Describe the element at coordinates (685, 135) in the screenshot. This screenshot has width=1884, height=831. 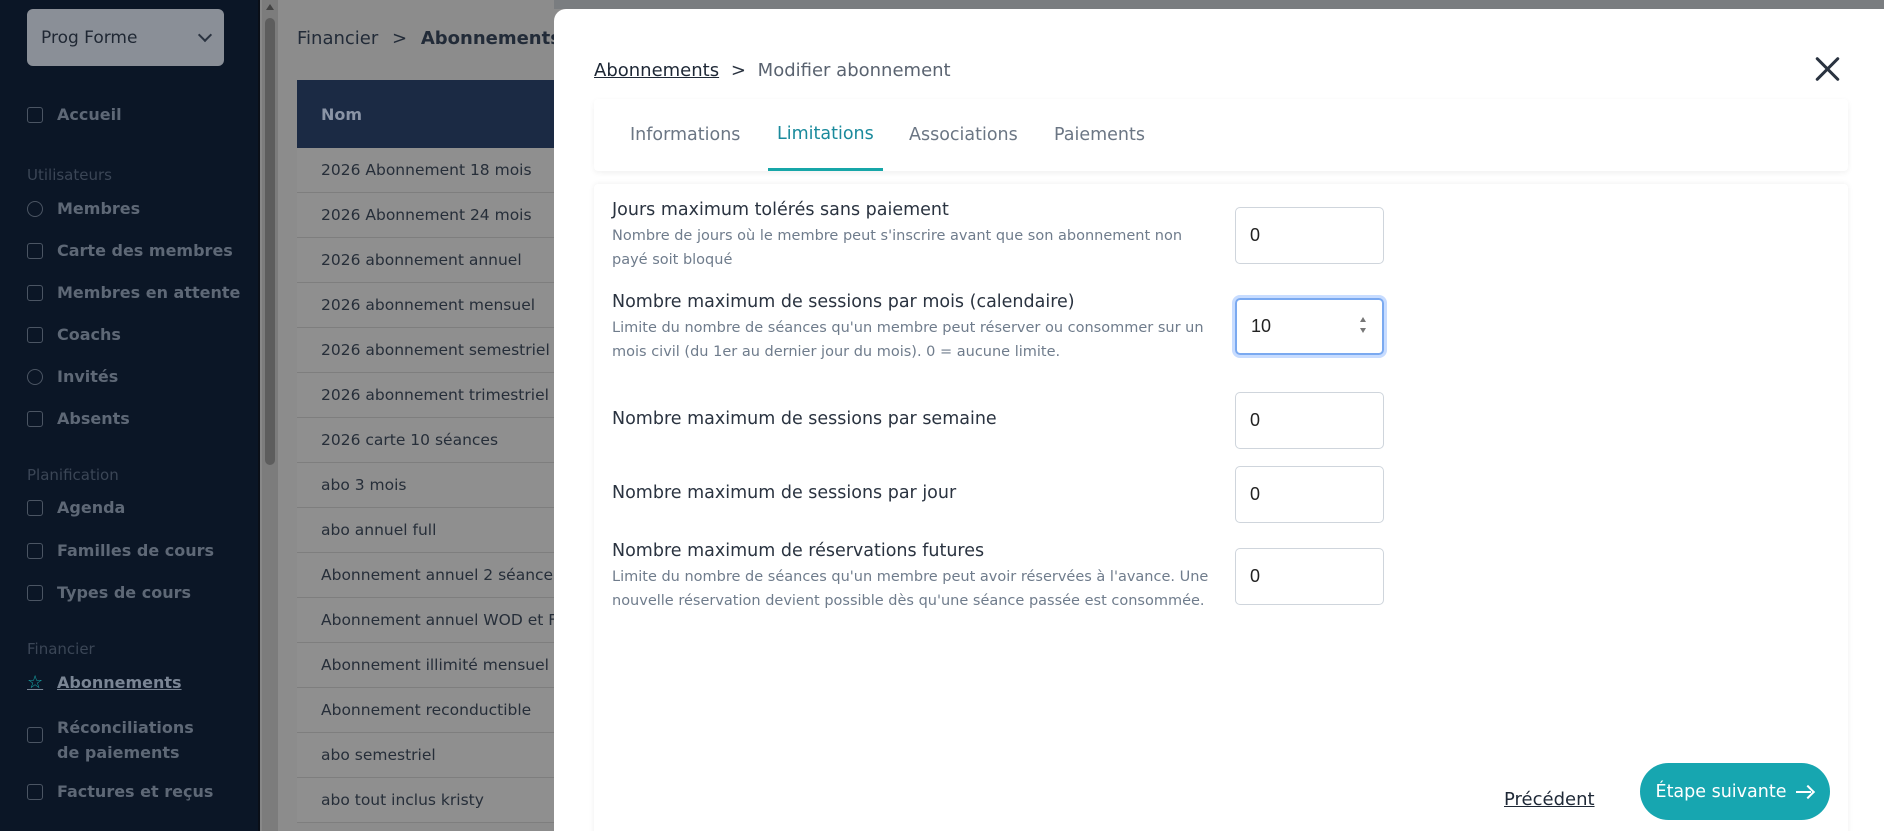
I see `tab-informations: Informations` at that location.